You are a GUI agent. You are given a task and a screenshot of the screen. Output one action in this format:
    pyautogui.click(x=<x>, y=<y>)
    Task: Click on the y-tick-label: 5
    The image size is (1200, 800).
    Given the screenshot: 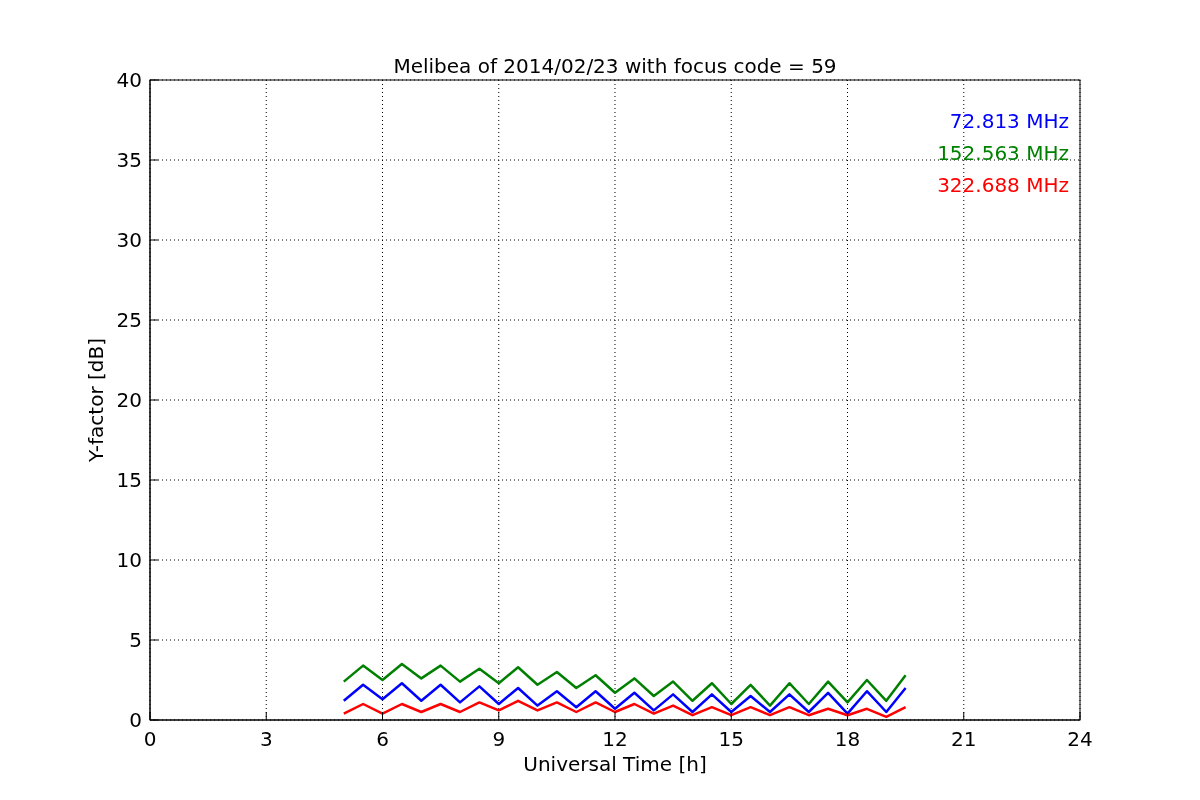 What is the action you would take?
    pyautogui.click(x=135, y=640)
    